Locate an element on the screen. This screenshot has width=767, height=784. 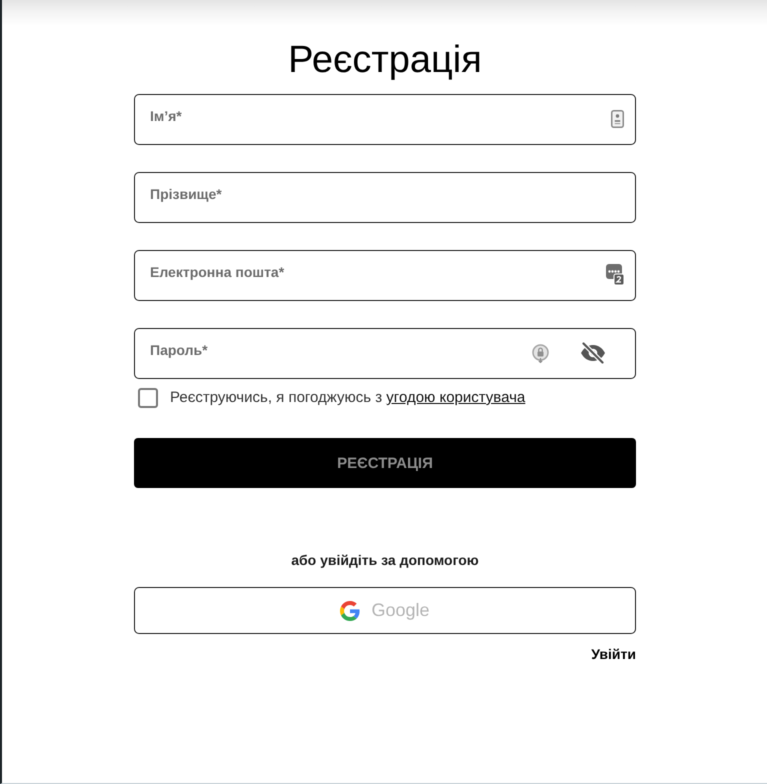
password-field: Пароль* is located at coordinates (385, 353).